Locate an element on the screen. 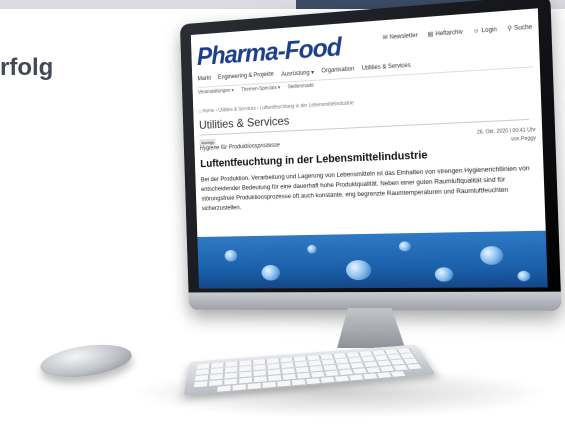 The image size is (565, 432). sub-nav-item: Themen-Specials ▾ is located at coordinates (260, 89).